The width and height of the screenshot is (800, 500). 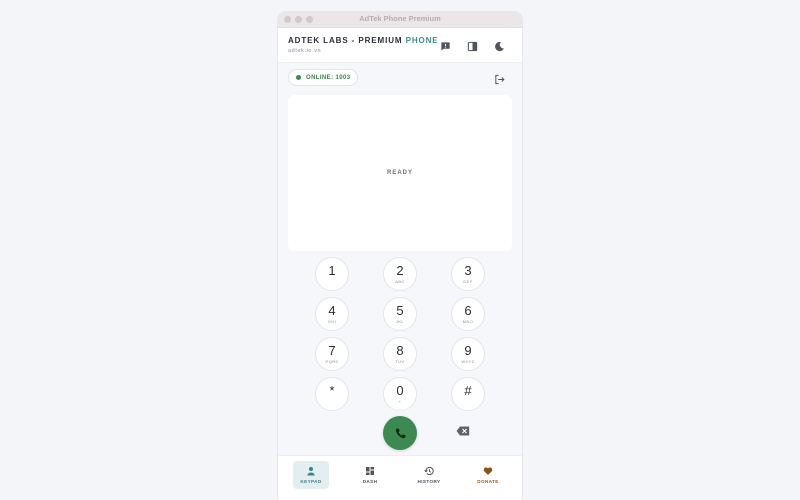 I want to click on nav-item-dash: DASH, so click(x=370, y=475).